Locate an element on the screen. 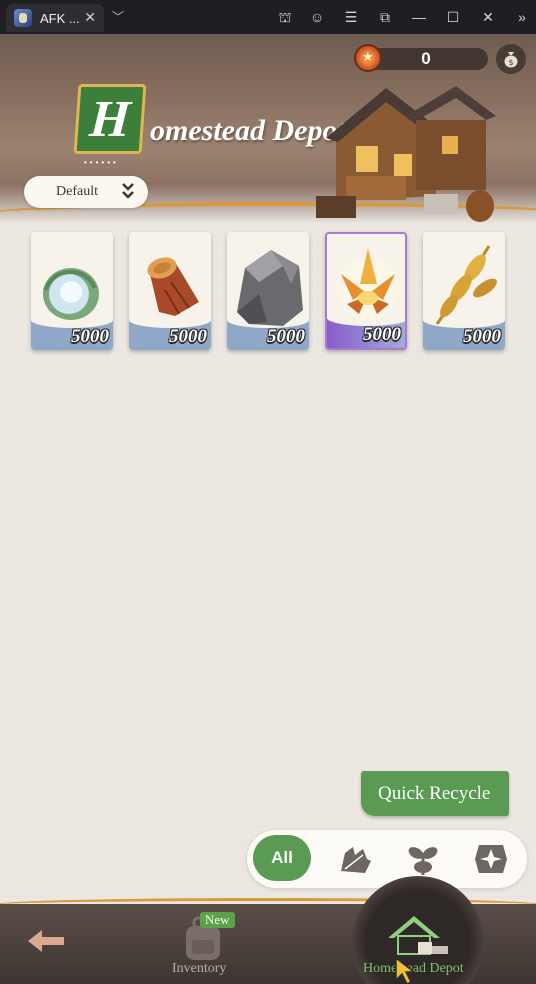  quick-recycle-button: Quick Recycle is located at coordinates (435, 793).